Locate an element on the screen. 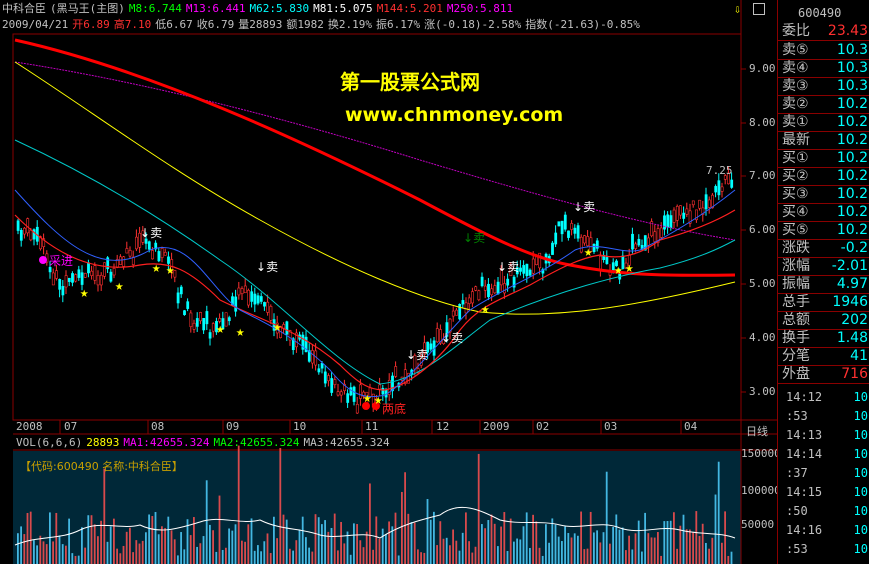  quote-open: 开6.89 is located at coordinates (91, 24).